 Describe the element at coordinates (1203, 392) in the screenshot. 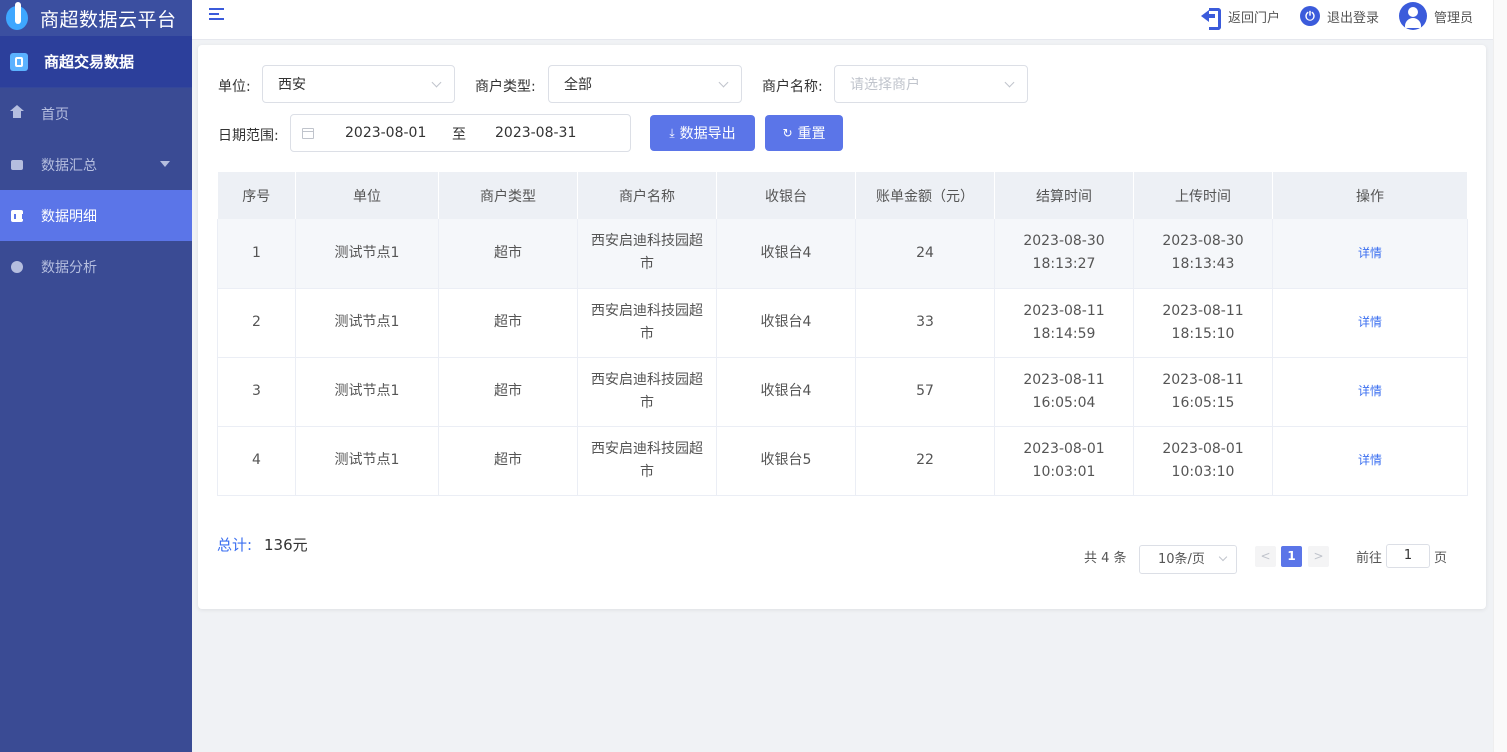

I see `cell-upload-time: 2023-08-11 16:05:15` at that location.